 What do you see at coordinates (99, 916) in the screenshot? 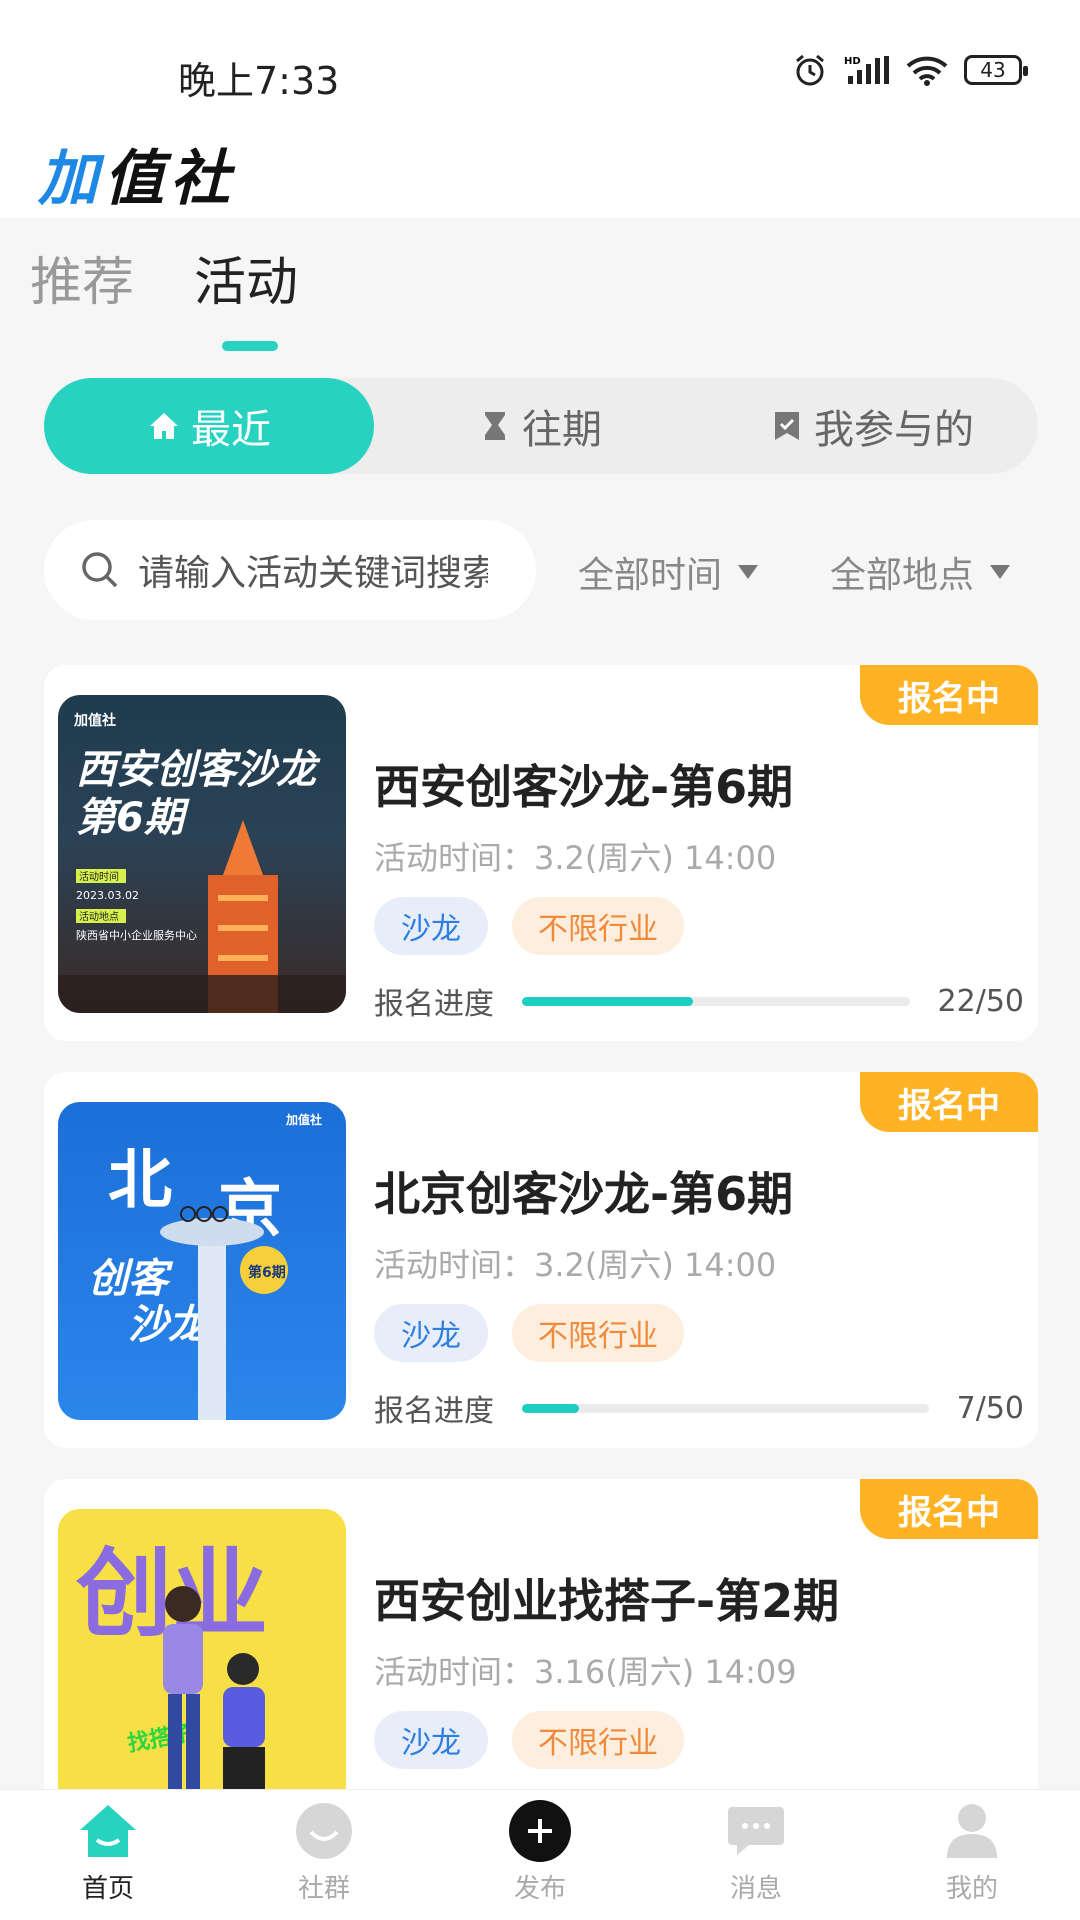
I see `svg-text: 活动地点` at bounding box center [99, 916].